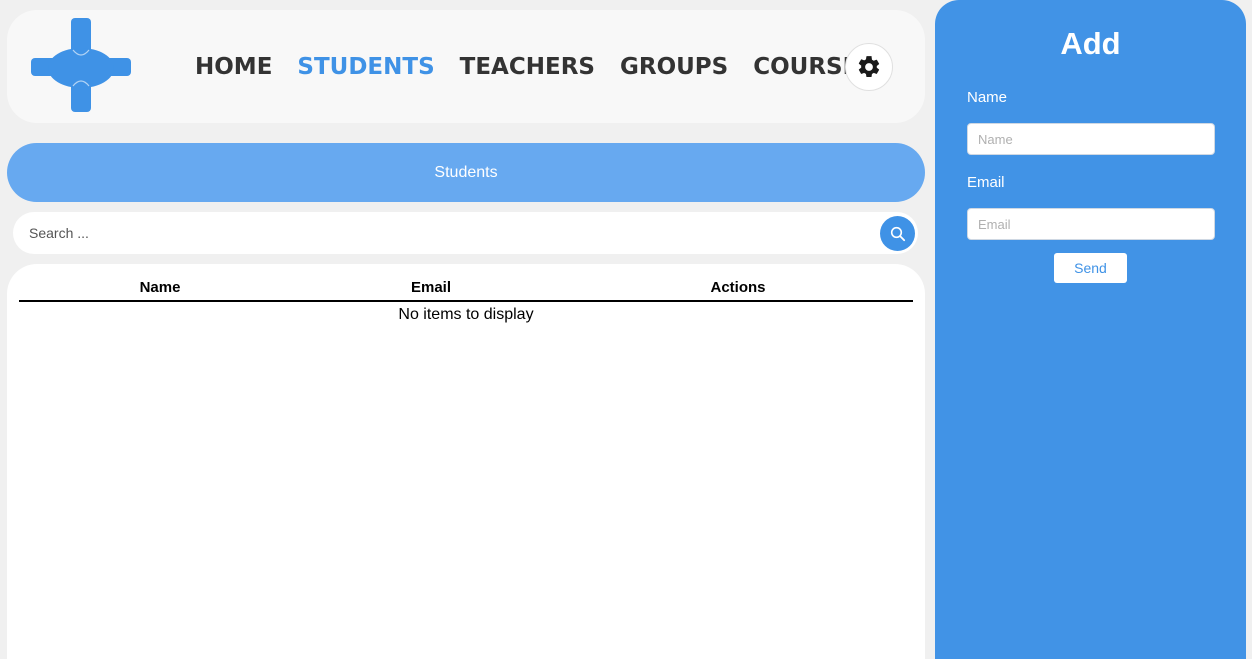 The width and height of the screenshot is (1252, 659). I want to click on search-icon, so click(897, 233).